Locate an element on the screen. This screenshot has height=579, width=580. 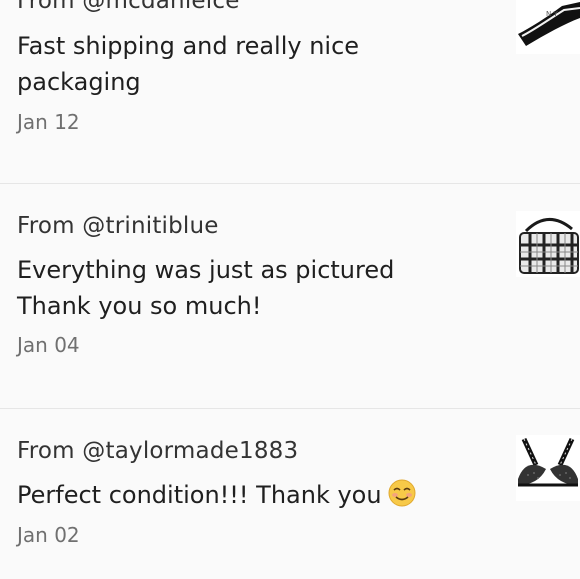
plaid-handbag-thumbnail-icon is located at coordinates (548, 244).